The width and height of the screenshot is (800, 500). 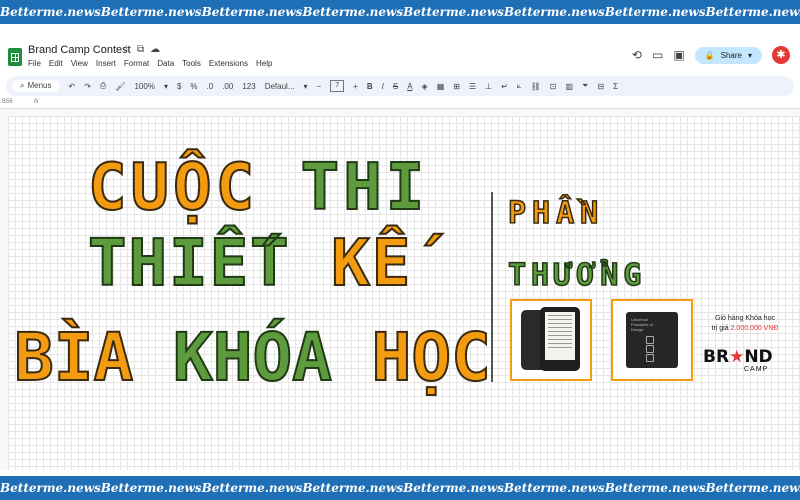 I want to click on title-word: KẾ, so click(x=371, y=264).